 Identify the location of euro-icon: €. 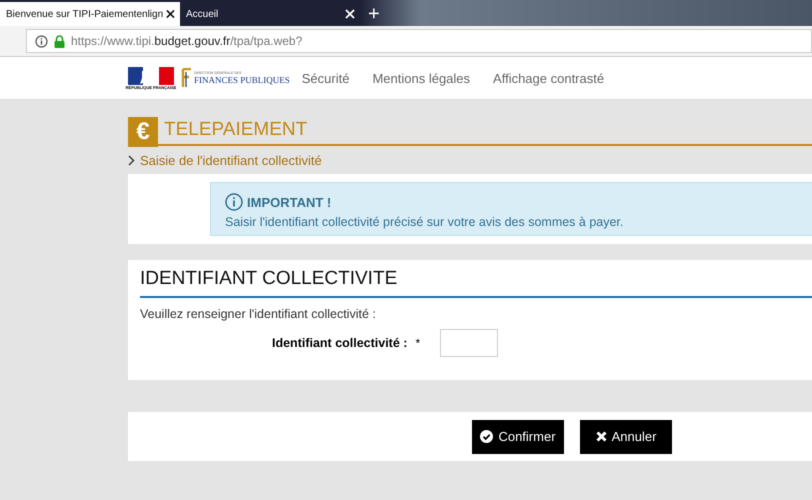
(143, 132).